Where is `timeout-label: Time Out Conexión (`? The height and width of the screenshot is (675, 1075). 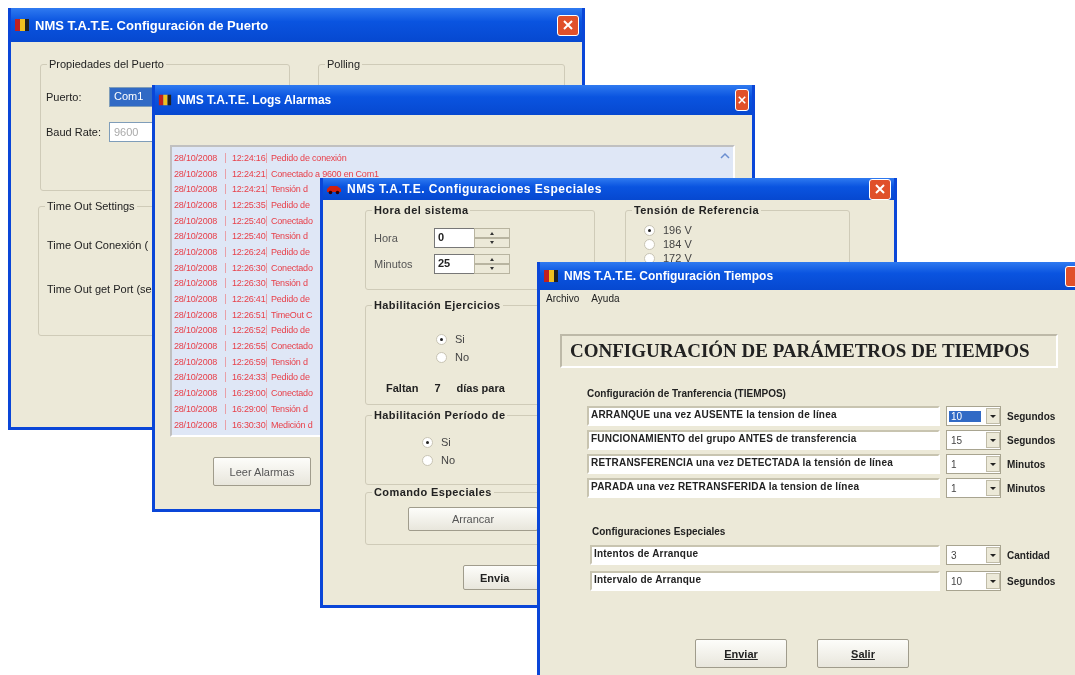 timeout-label: Time Out Conexión ( is located at coordinates (98, 245).